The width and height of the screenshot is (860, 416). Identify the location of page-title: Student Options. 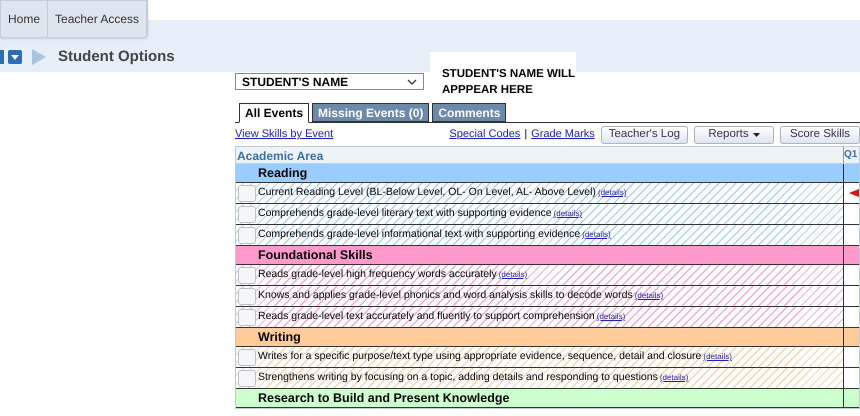
(116, 57).